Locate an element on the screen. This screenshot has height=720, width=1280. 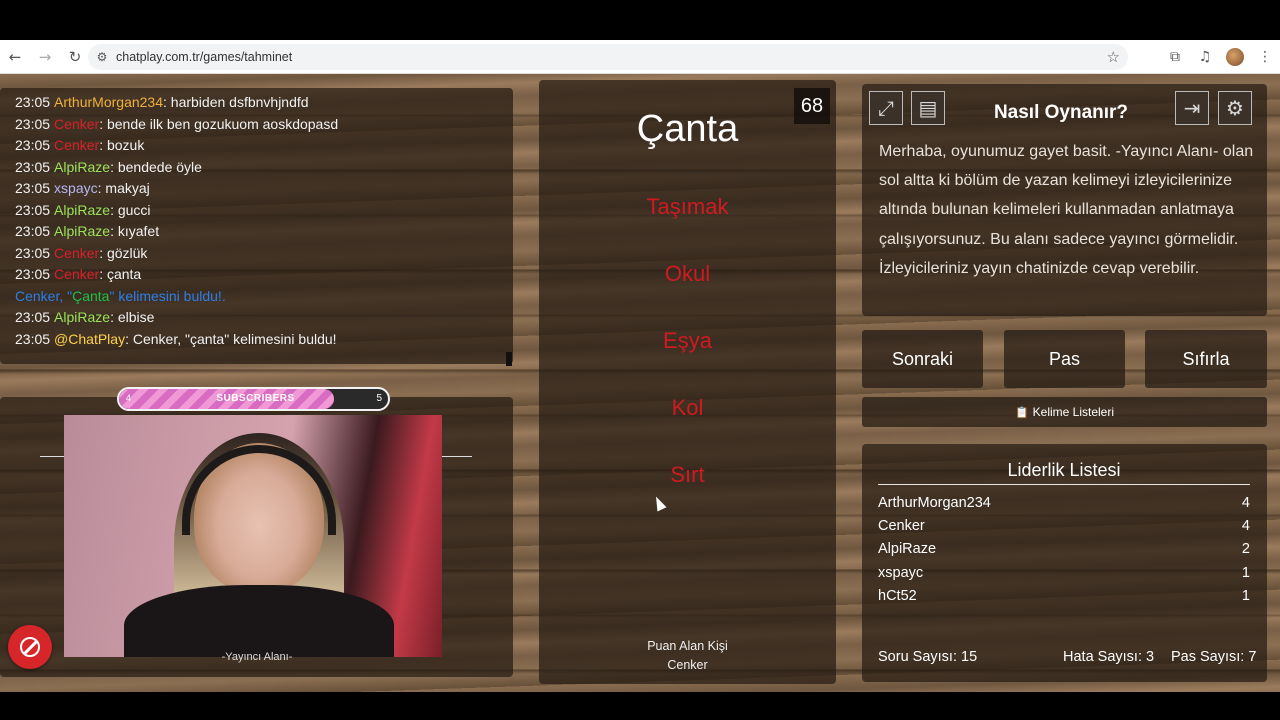
chat-text: : bozuk is located at coordinates (122, 145).